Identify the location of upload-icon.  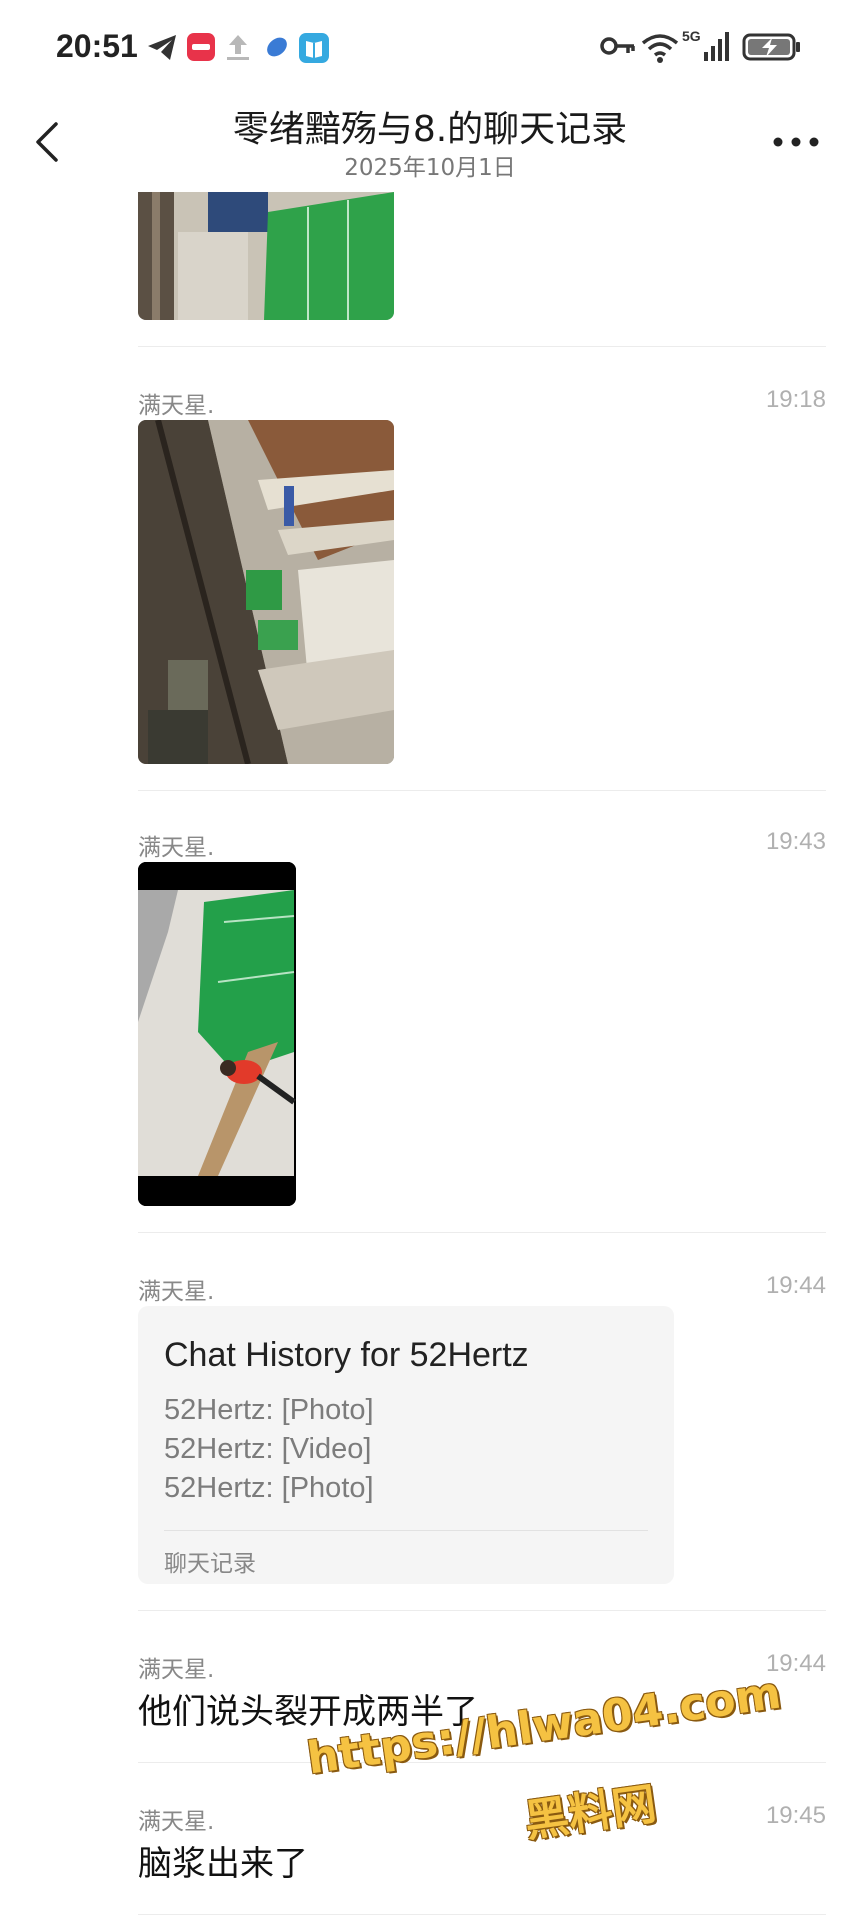
(238, 47).